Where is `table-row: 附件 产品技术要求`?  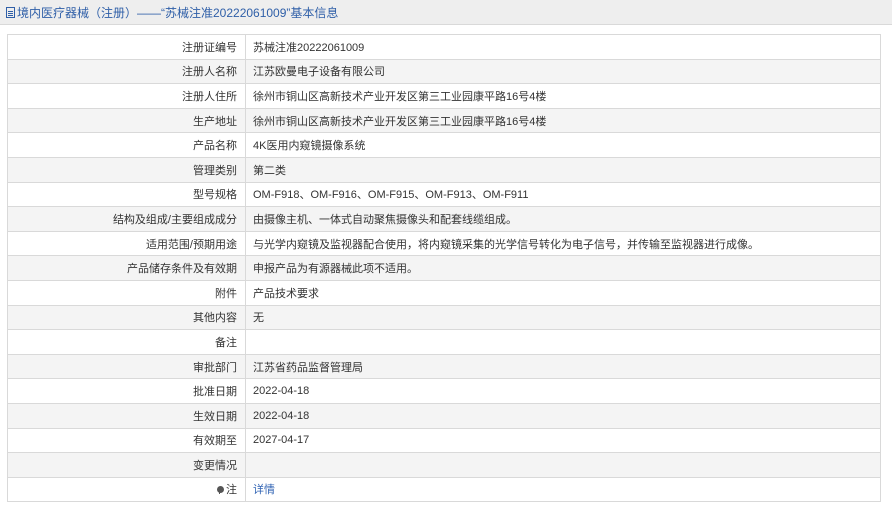 table-row: 附件 产品技术要求 is located at coordinates (444, 292).